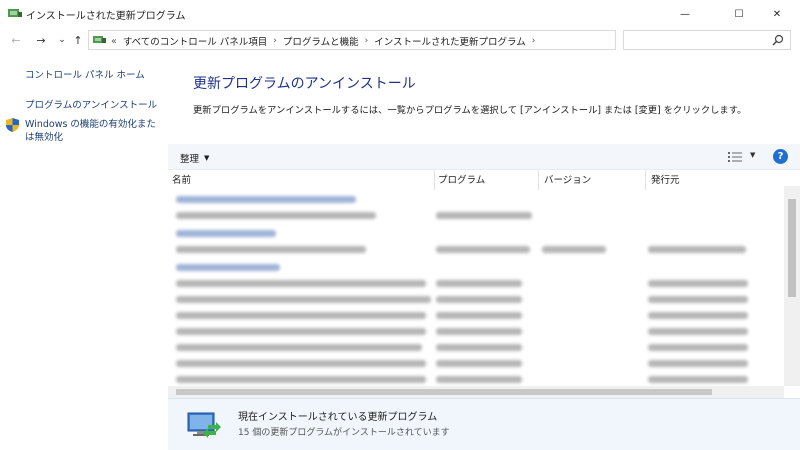  Describe the element at coordinates (207, 158) in the screenshot. I see `chevron-down-icon: ▼` at that location.